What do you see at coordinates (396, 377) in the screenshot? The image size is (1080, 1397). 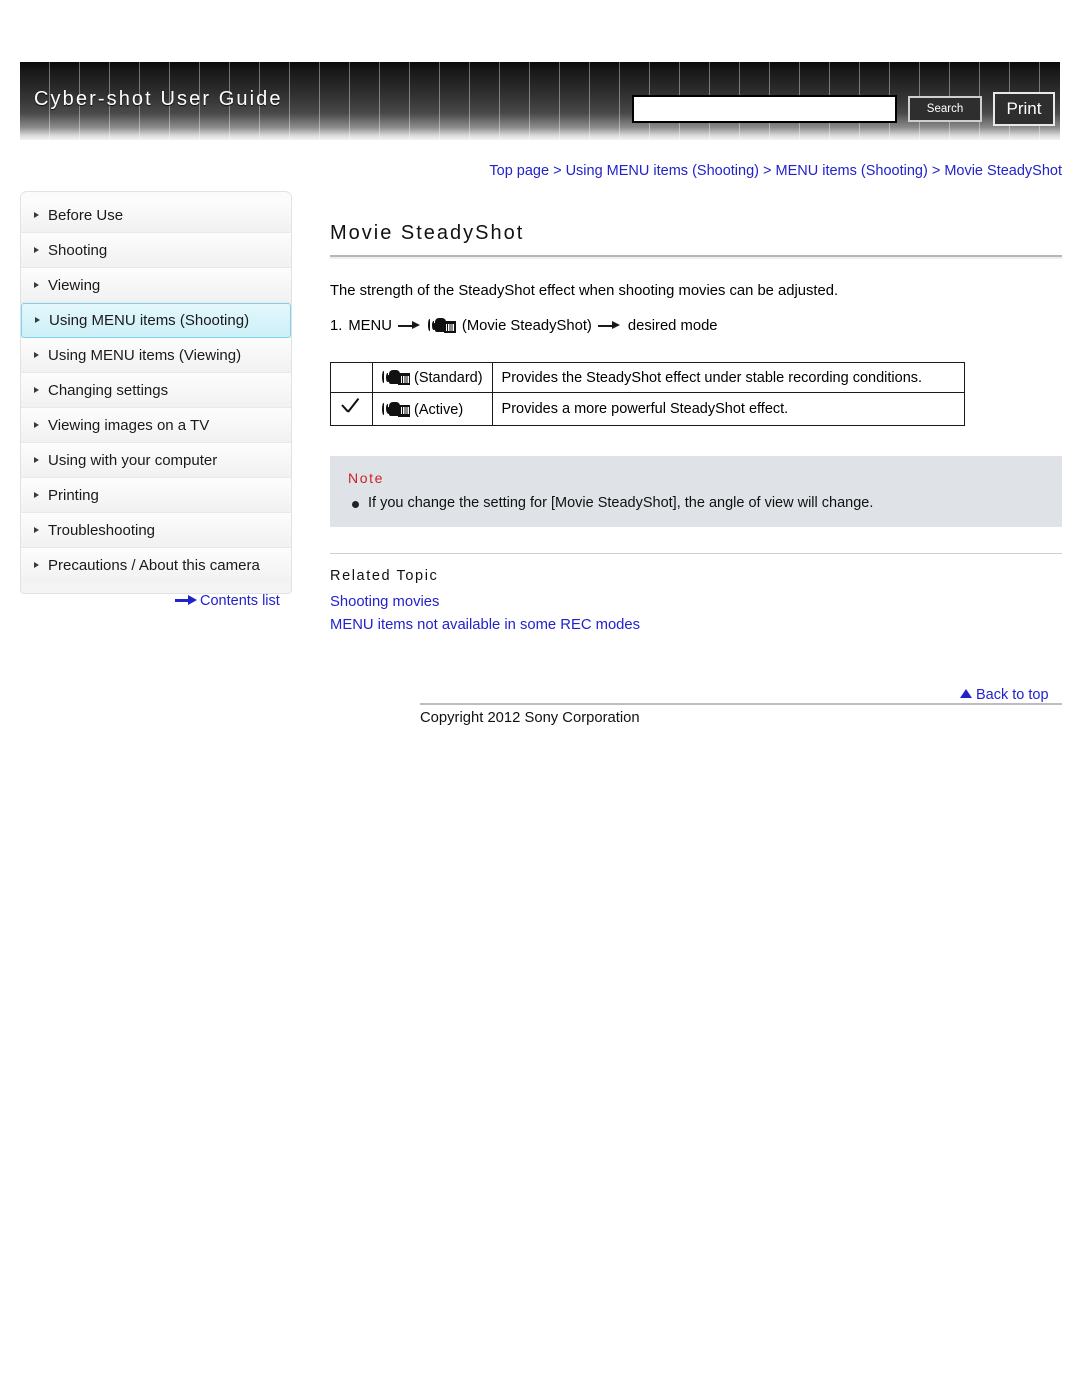 I see `movie-steadyshot-standard-icon` at bounding box center [396, 377].